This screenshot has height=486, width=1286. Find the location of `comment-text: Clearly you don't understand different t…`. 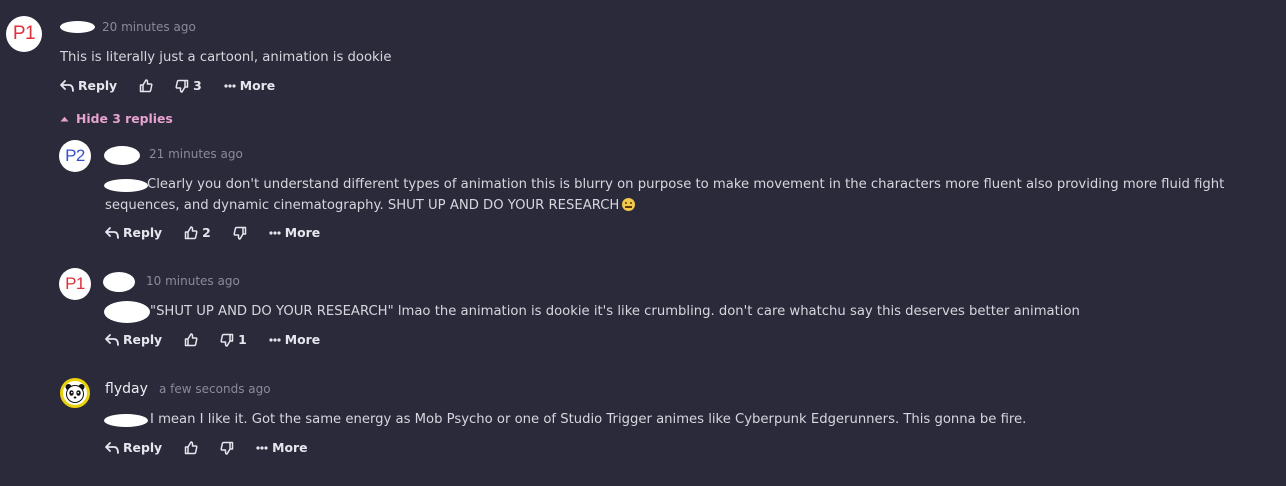

comment-text: Clearly you don't understand different t… is located at coordinates (690, 195).